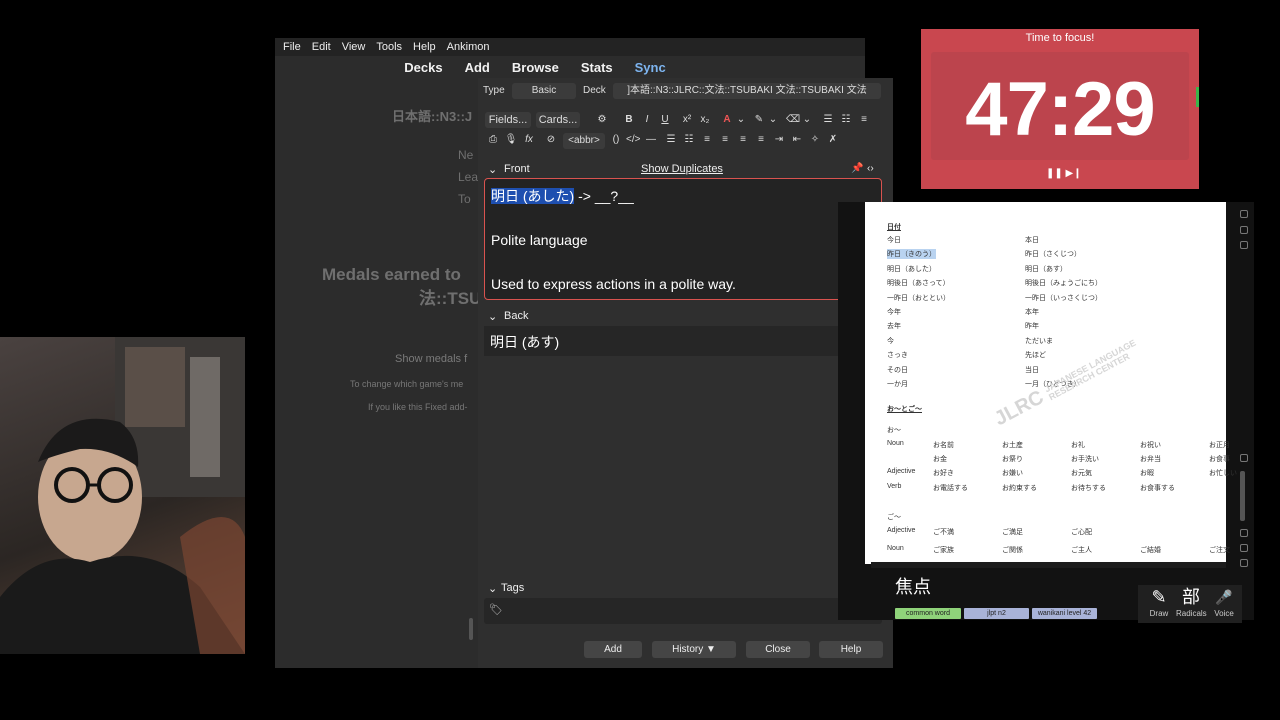 Image resolution: width=1280 pixels, height=720 pixels. Describe the element at coordinates (894, 312) in the screenshot. I see `date-word: 今年` at that location.